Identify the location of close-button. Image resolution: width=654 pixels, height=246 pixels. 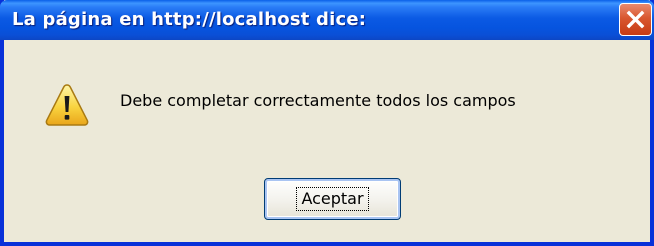
(635, 19).